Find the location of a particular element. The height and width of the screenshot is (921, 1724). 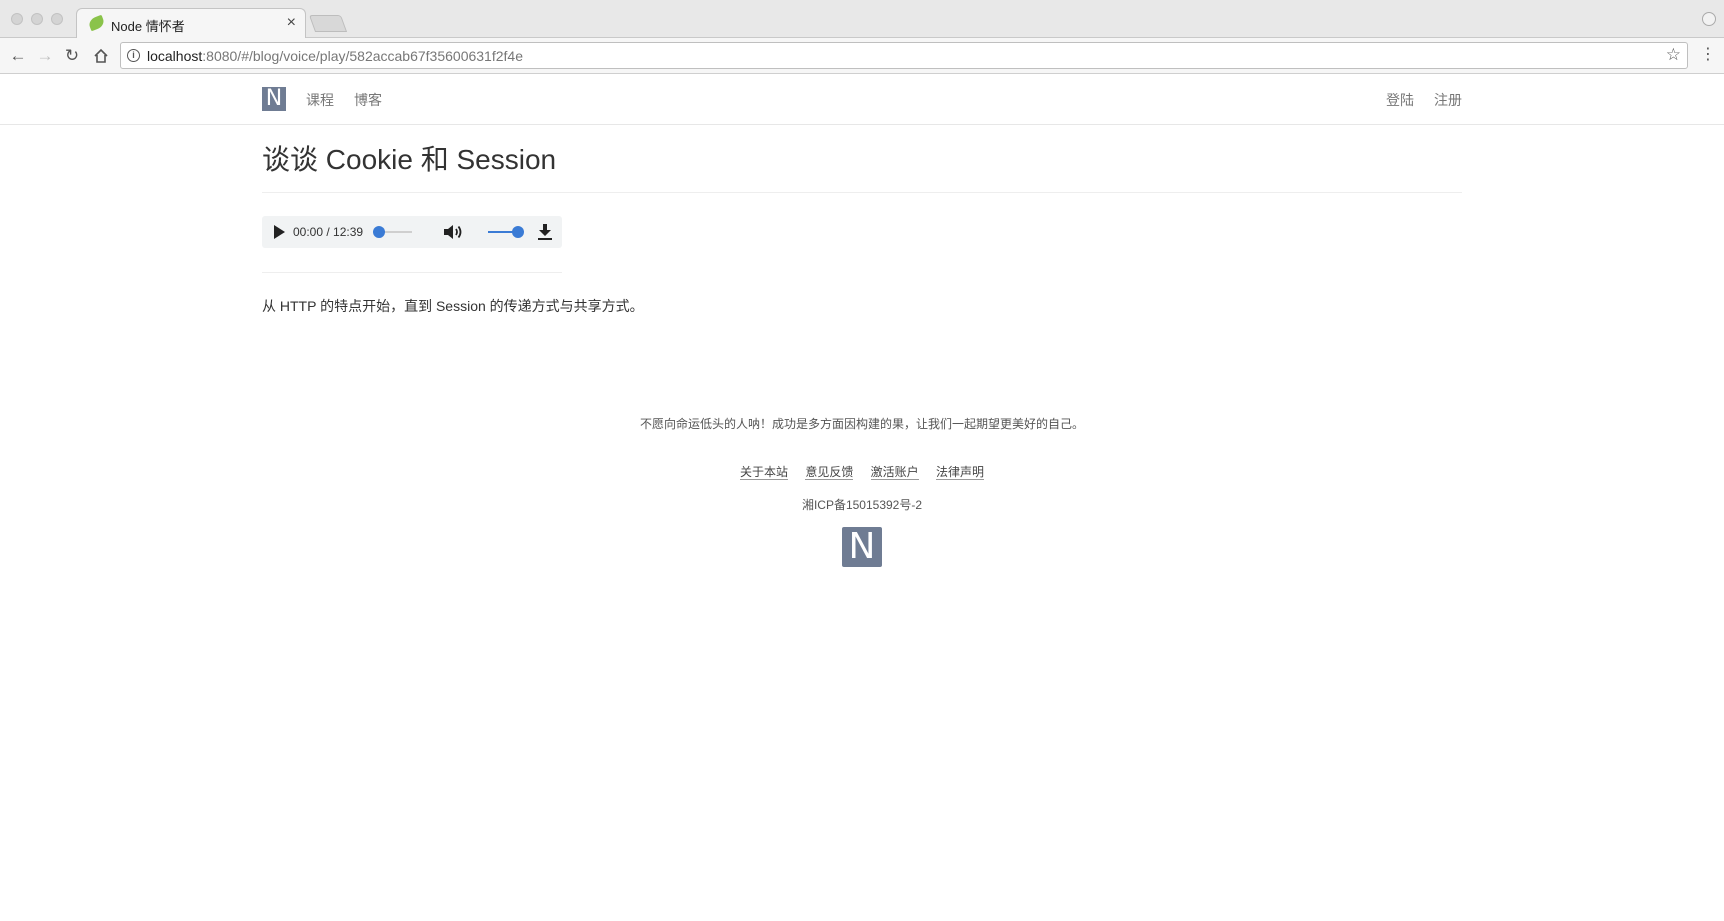

home-icon is located at coordinates (101, 55).